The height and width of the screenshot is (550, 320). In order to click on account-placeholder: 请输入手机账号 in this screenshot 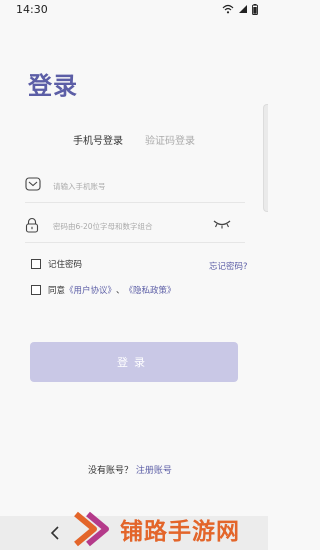, I will do `click(79, 186)`.